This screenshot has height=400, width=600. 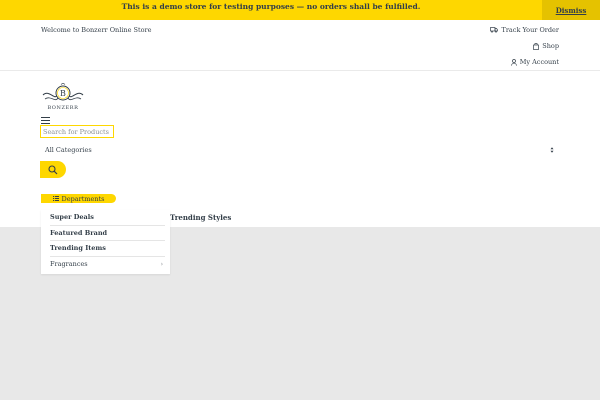 What do you see at coordinates (300, 70) in the screenshot?
I see `header-divider` at bounding box center [300, 70].